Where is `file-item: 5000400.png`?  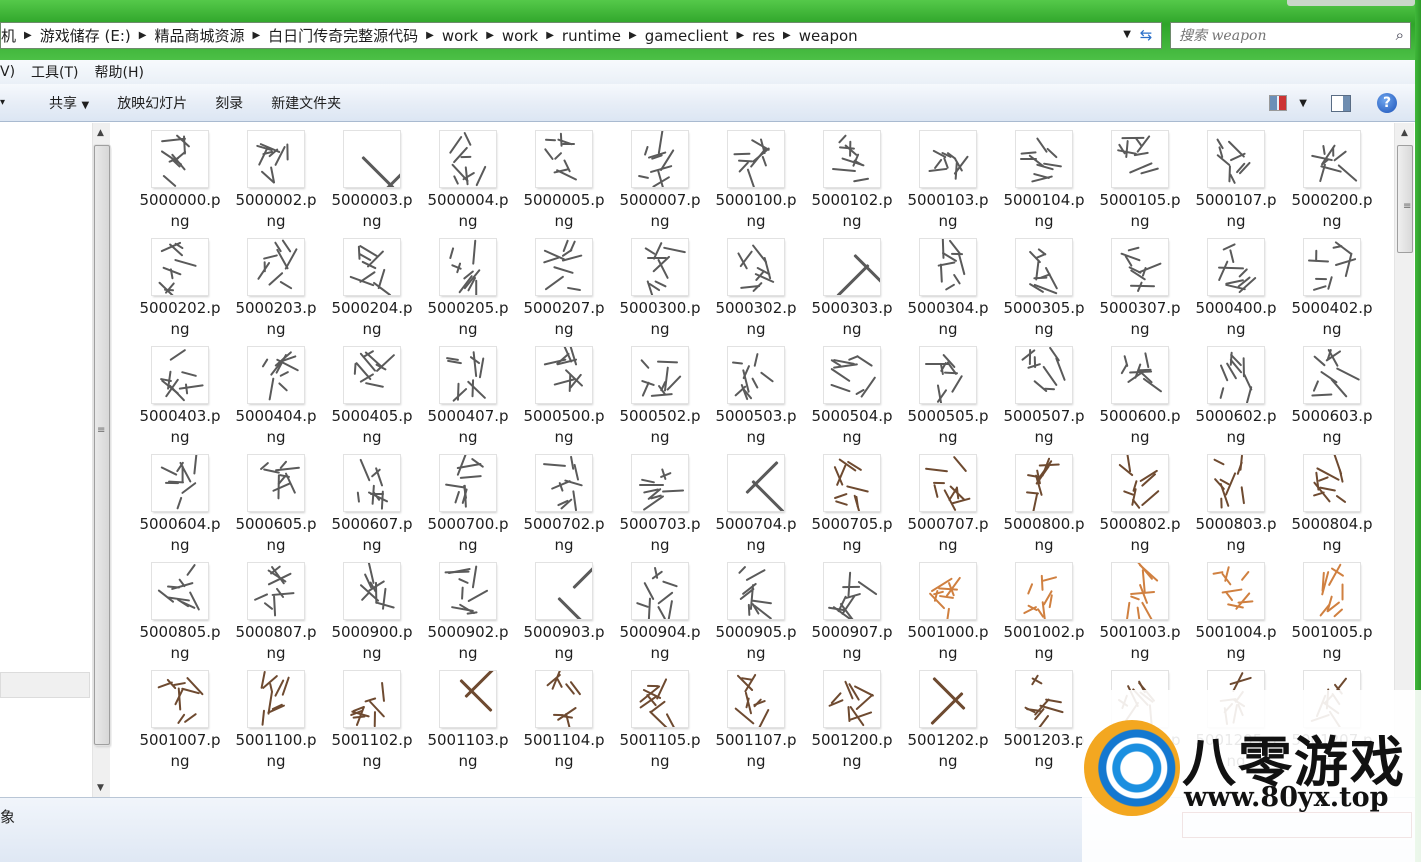
file-item: 5000400.png is located at coordinates (1236, 293).